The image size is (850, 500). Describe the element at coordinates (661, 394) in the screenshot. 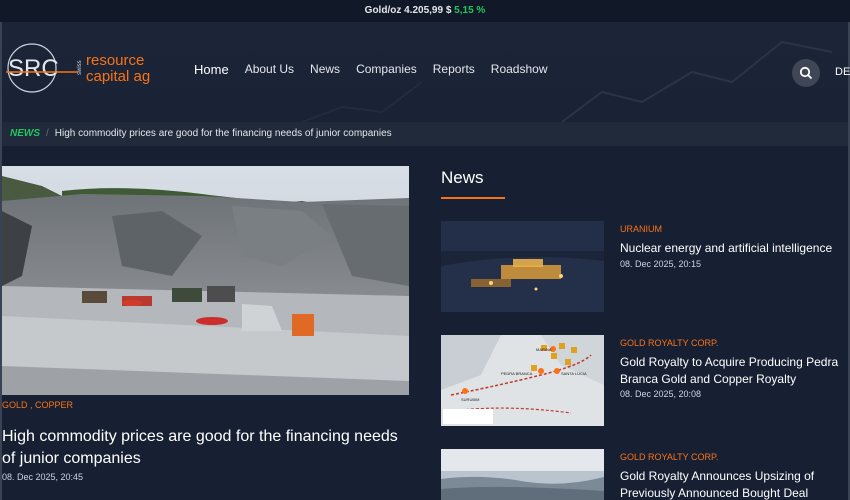

I see `news-date: 08. Dec 2025, 20:08` at that location.